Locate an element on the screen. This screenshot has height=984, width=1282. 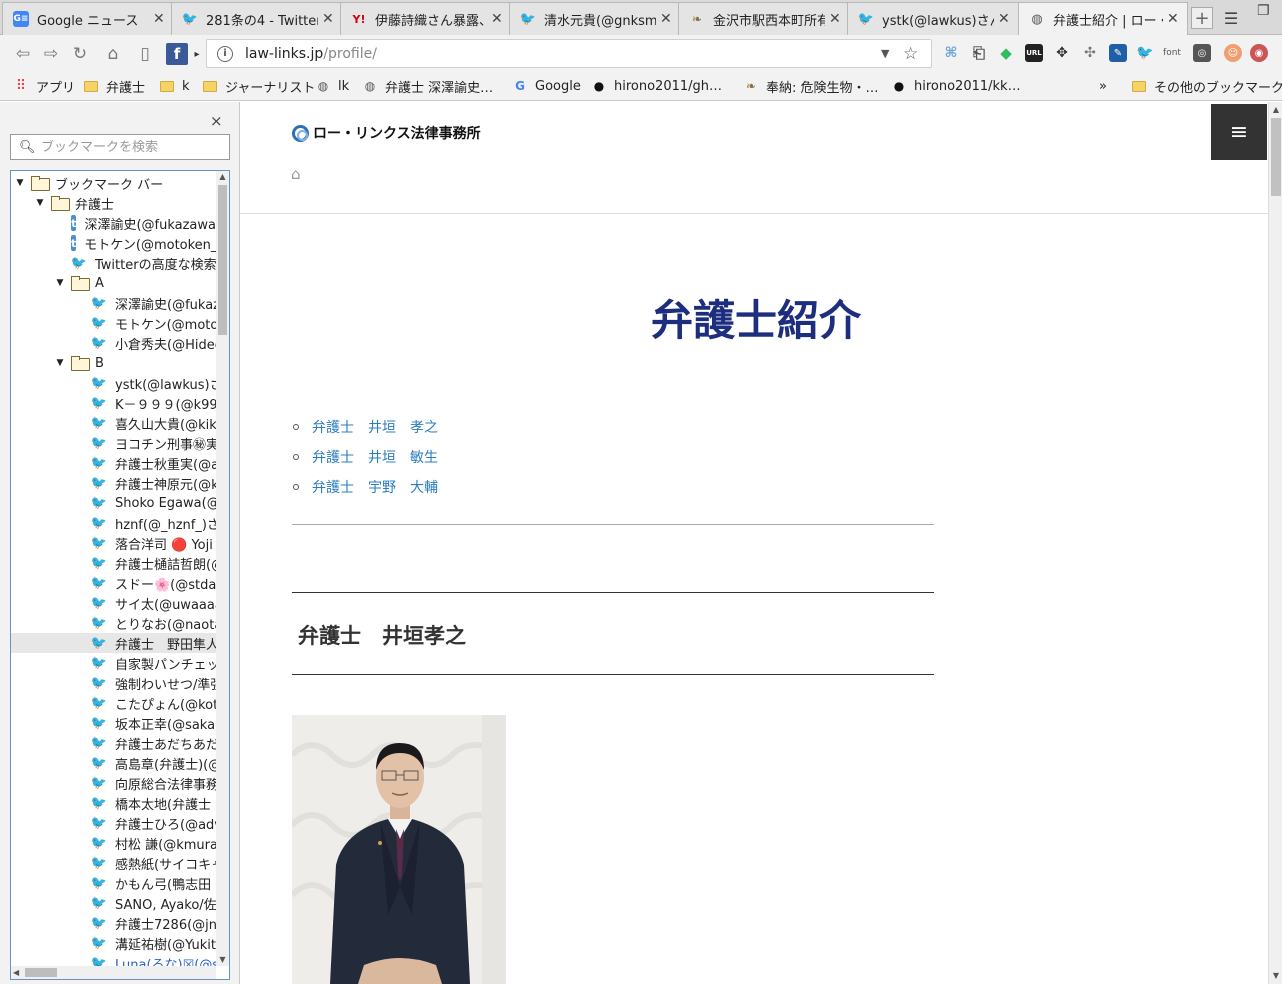
url-shortener-icon: URL is located at coordinates (1034, 53).